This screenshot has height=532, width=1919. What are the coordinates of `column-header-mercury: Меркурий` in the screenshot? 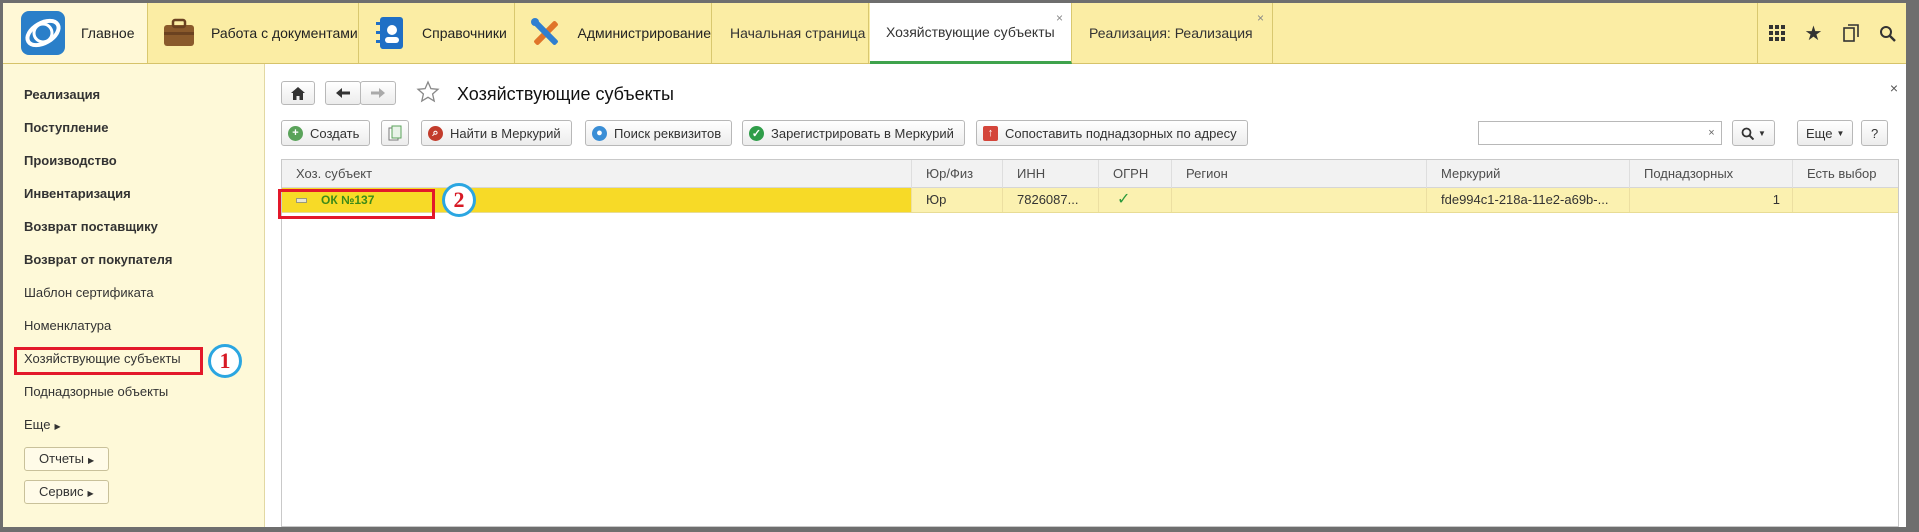 It's located at (1528, 174).